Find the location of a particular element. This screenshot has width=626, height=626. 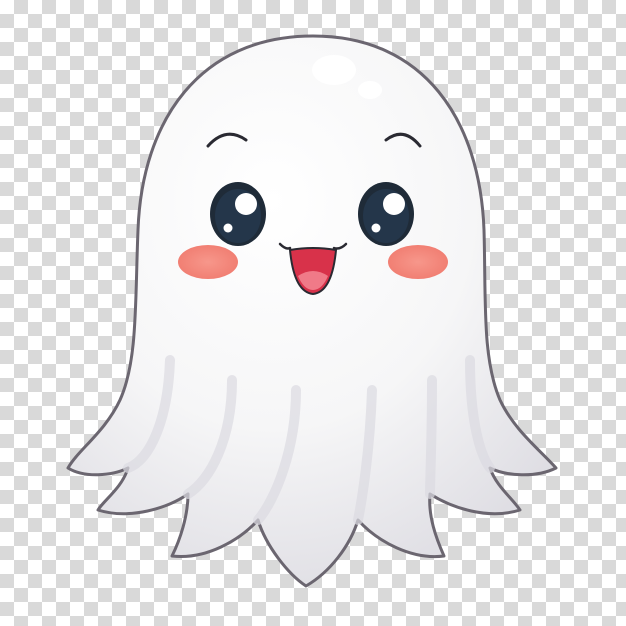

head-highlight is located at coordinates (334, 70).